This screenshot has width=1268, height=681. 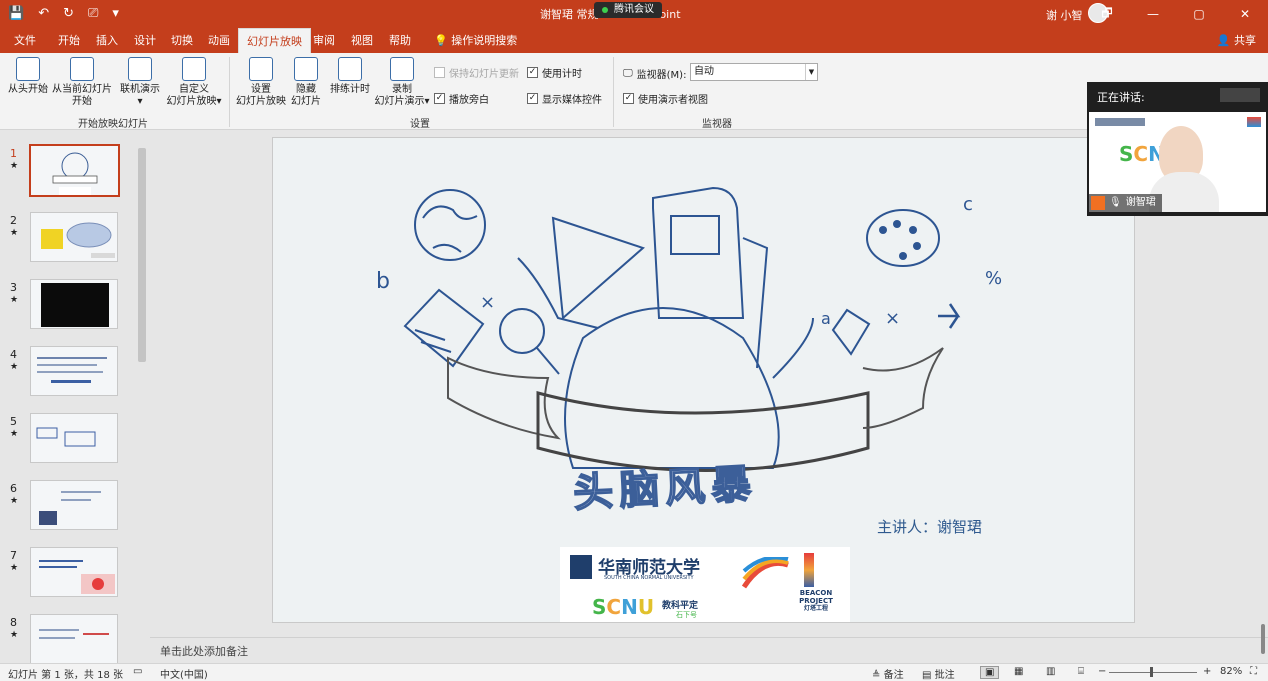 I want to click on monitor-select-value: 自动, so click(x=704, y=71).